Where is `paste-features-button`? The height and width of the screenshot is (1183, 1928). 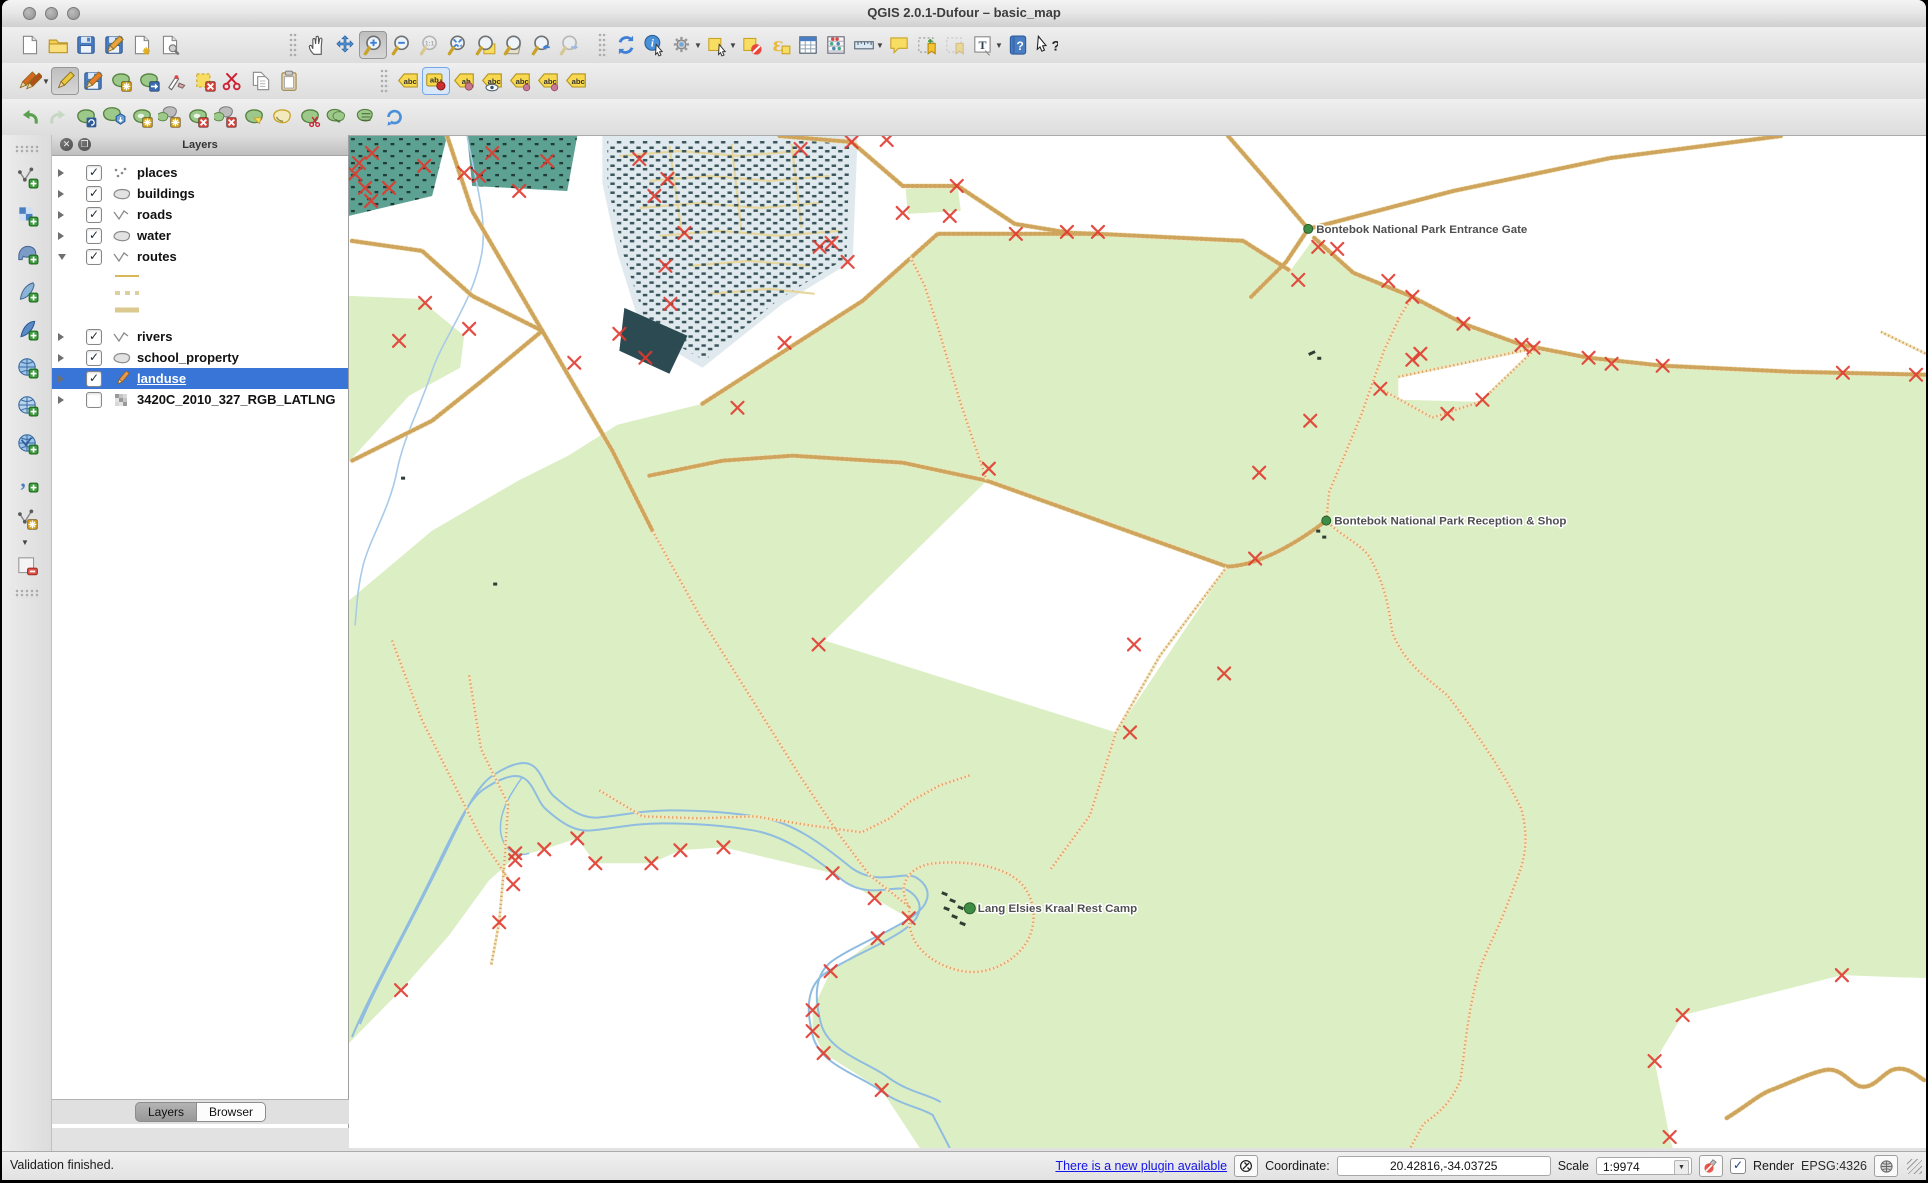
paste-features-button is located at coordinates (289, 81).